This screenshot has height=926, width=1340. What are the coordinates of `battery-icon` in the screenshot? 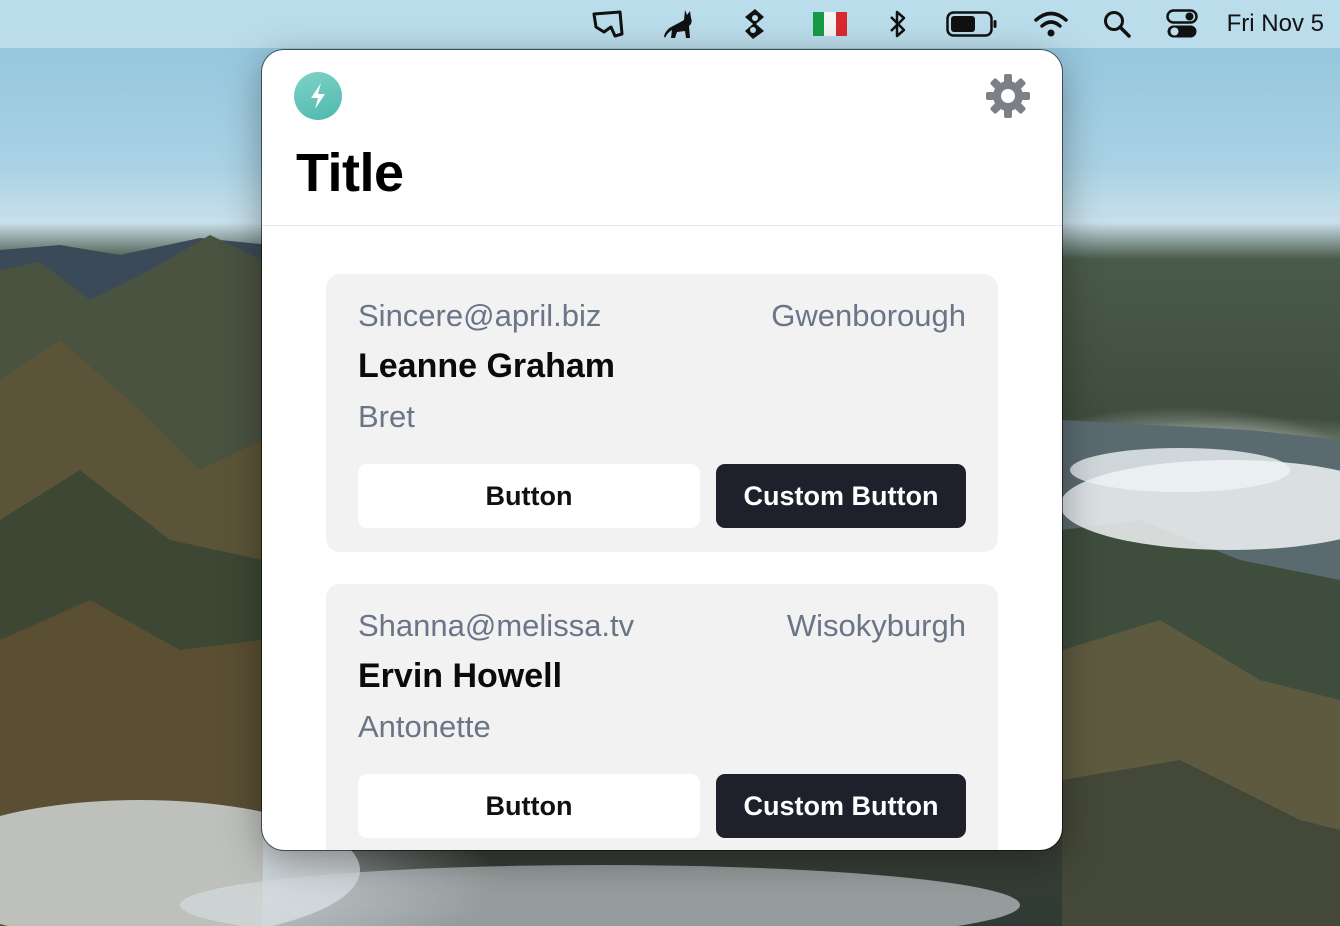 It's located at (972, 24).